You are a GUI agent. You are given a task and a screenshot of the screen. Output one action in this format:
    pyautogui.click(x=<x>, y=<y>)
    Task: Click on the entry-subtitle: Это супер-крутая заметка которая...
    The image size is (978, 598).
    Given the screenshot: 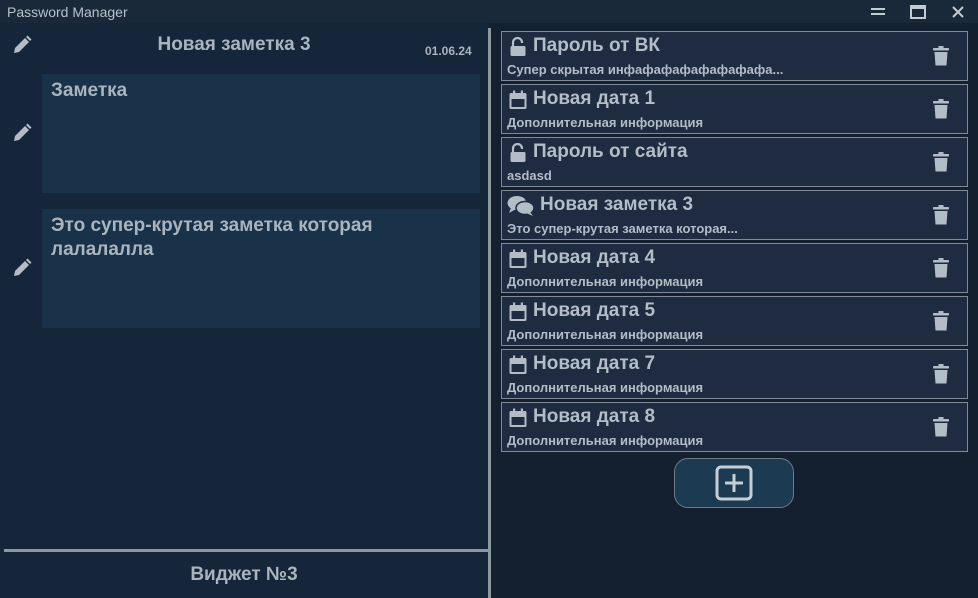 What is the action you would take?
    pyautogui.click(x=622, y=228)
    